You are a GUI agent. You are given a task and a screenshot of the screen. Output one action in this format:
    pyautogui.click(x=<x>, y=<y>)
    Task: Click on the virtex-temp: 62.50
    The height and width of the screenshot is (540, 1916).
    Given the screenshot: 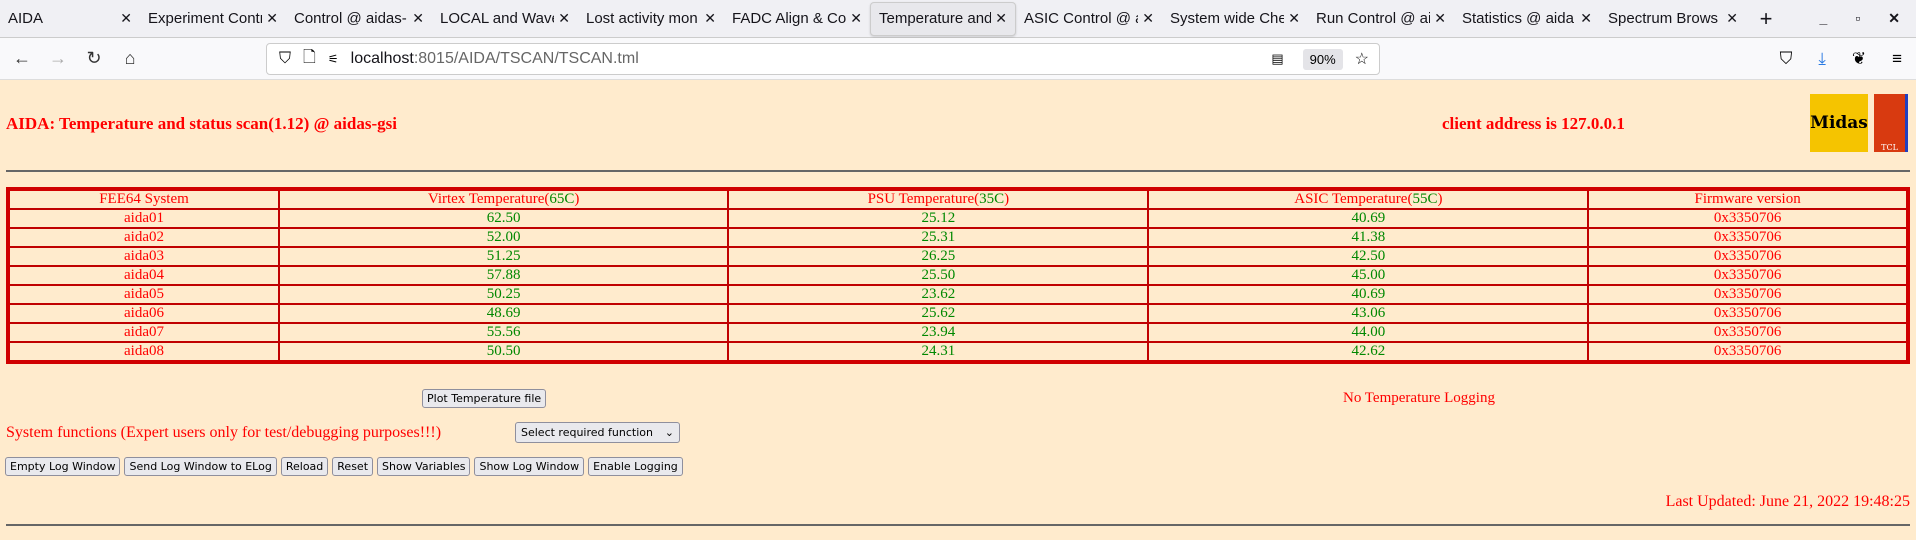 What is the action you would take?
    pyautogui.click(x=504, y=218)
    